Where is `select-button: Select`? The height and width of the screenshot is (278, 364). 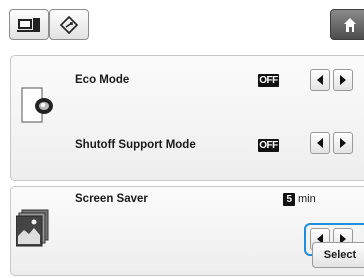
select-button: Select is located at coordinates (338, 255).